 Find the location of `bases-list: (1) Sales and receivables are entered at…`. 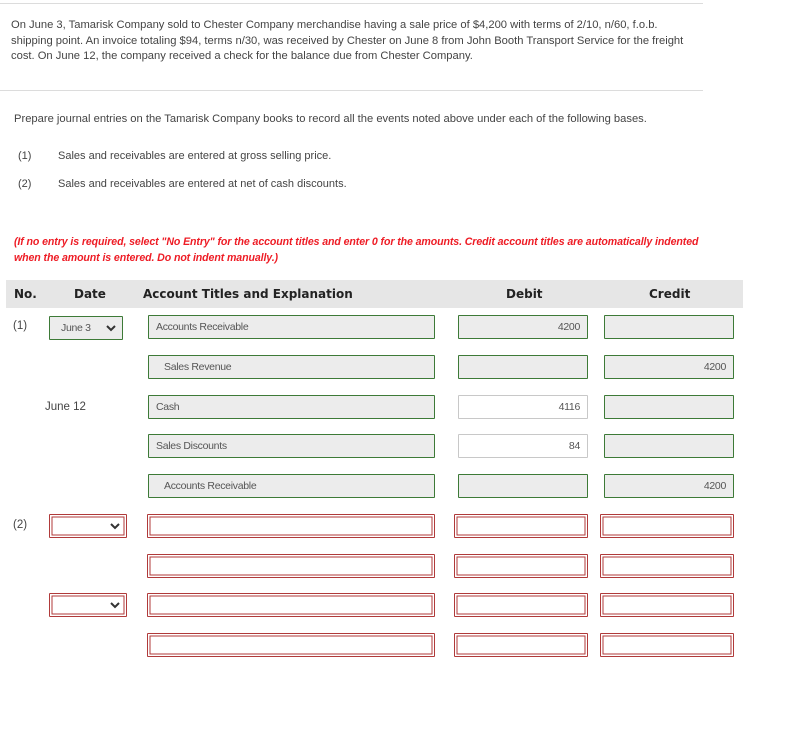

bases-list: (1) Sales and receivables are entered at… is located at coordinates (182, 178).